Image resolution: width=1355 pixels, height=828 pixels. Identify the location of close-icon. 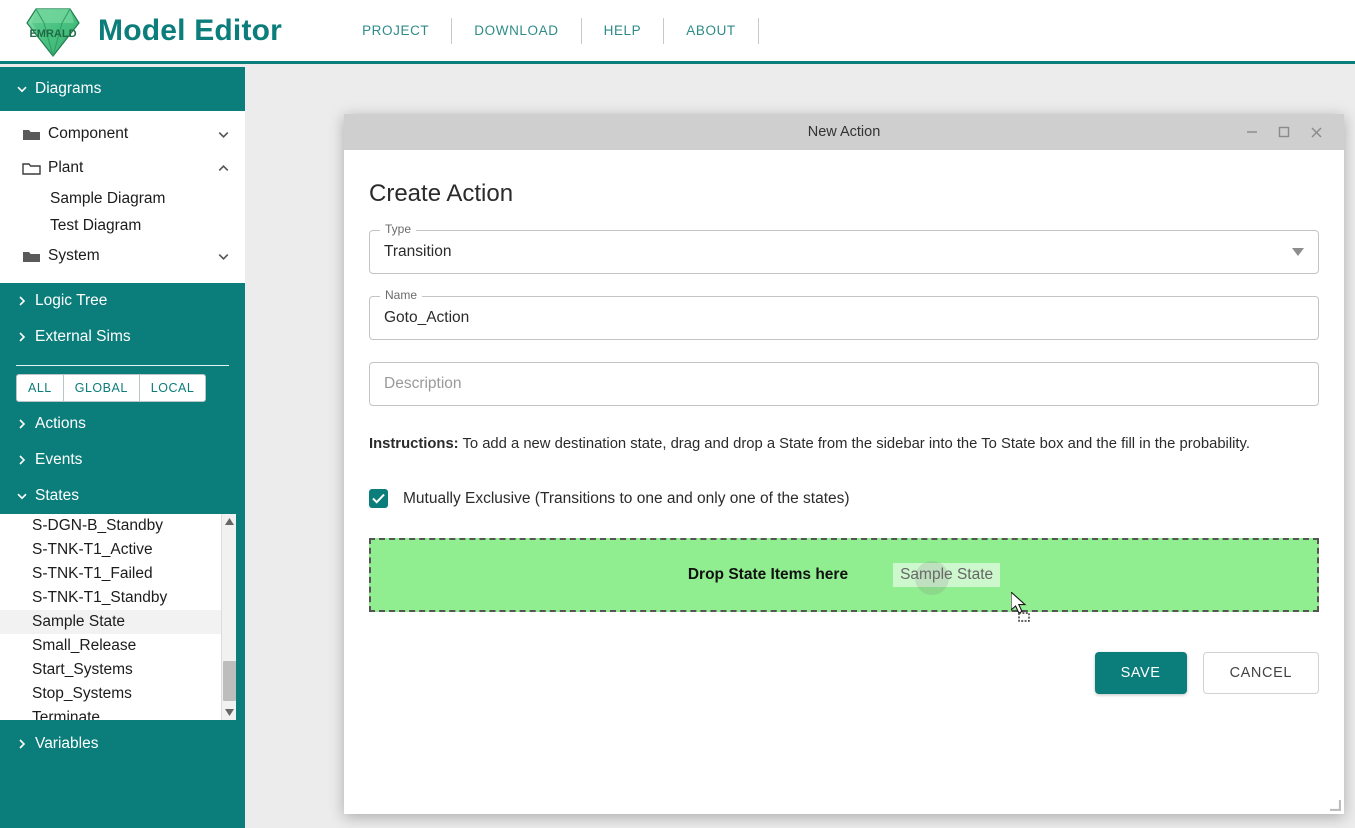
(1316, 132).